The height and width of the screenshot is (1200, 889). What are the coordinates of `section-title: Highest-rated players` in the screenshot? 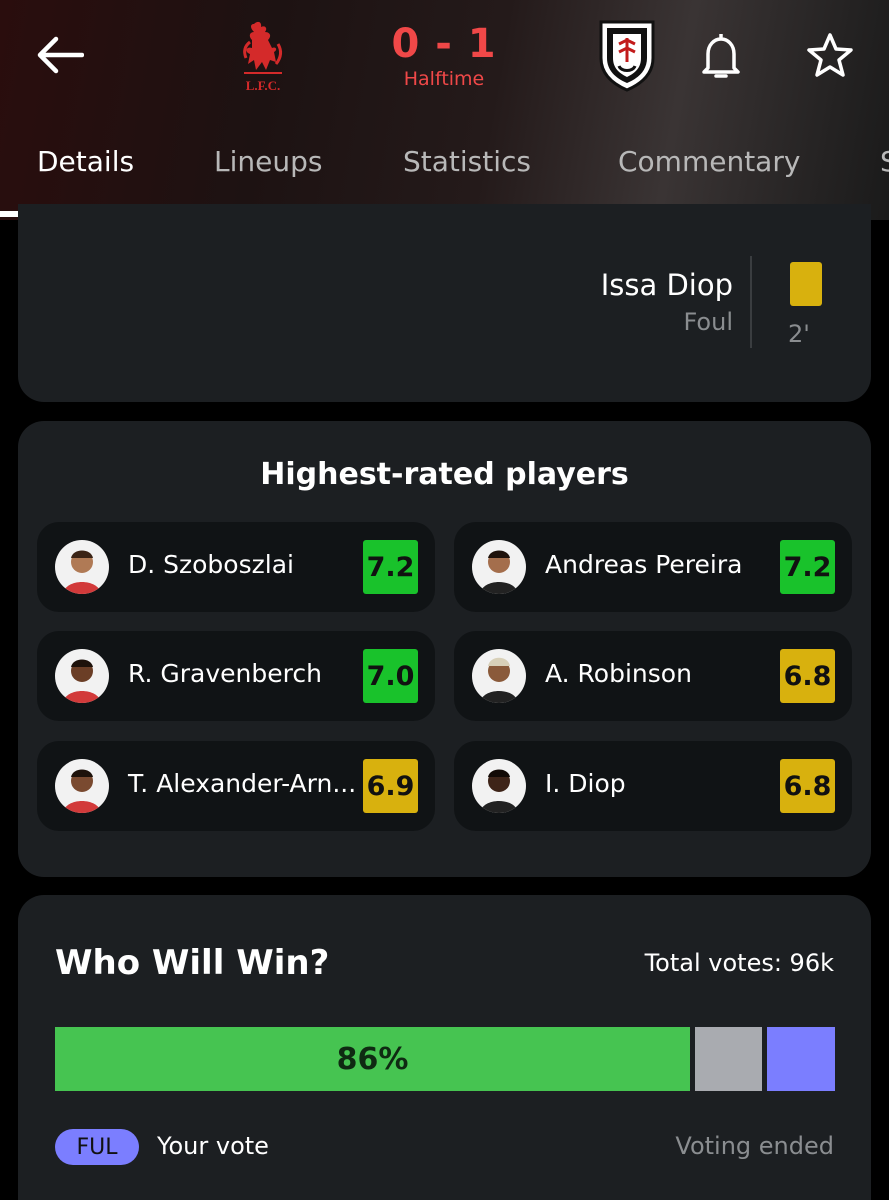 It's located at (444, 474).